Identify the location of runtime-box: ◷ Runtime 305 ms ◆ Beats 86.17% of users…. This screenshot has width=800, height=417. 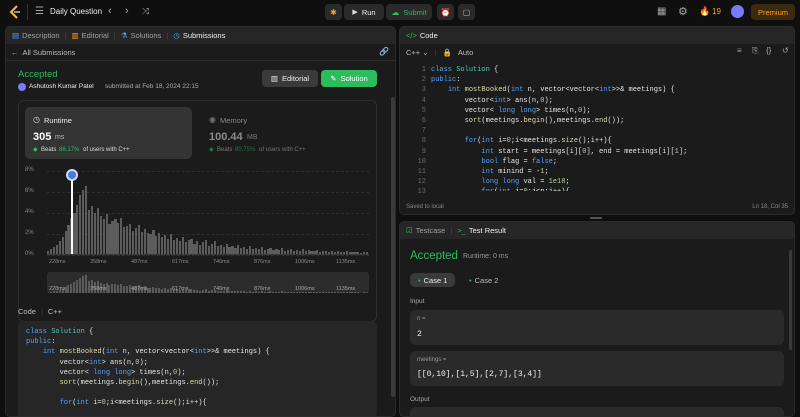
(108, 133).